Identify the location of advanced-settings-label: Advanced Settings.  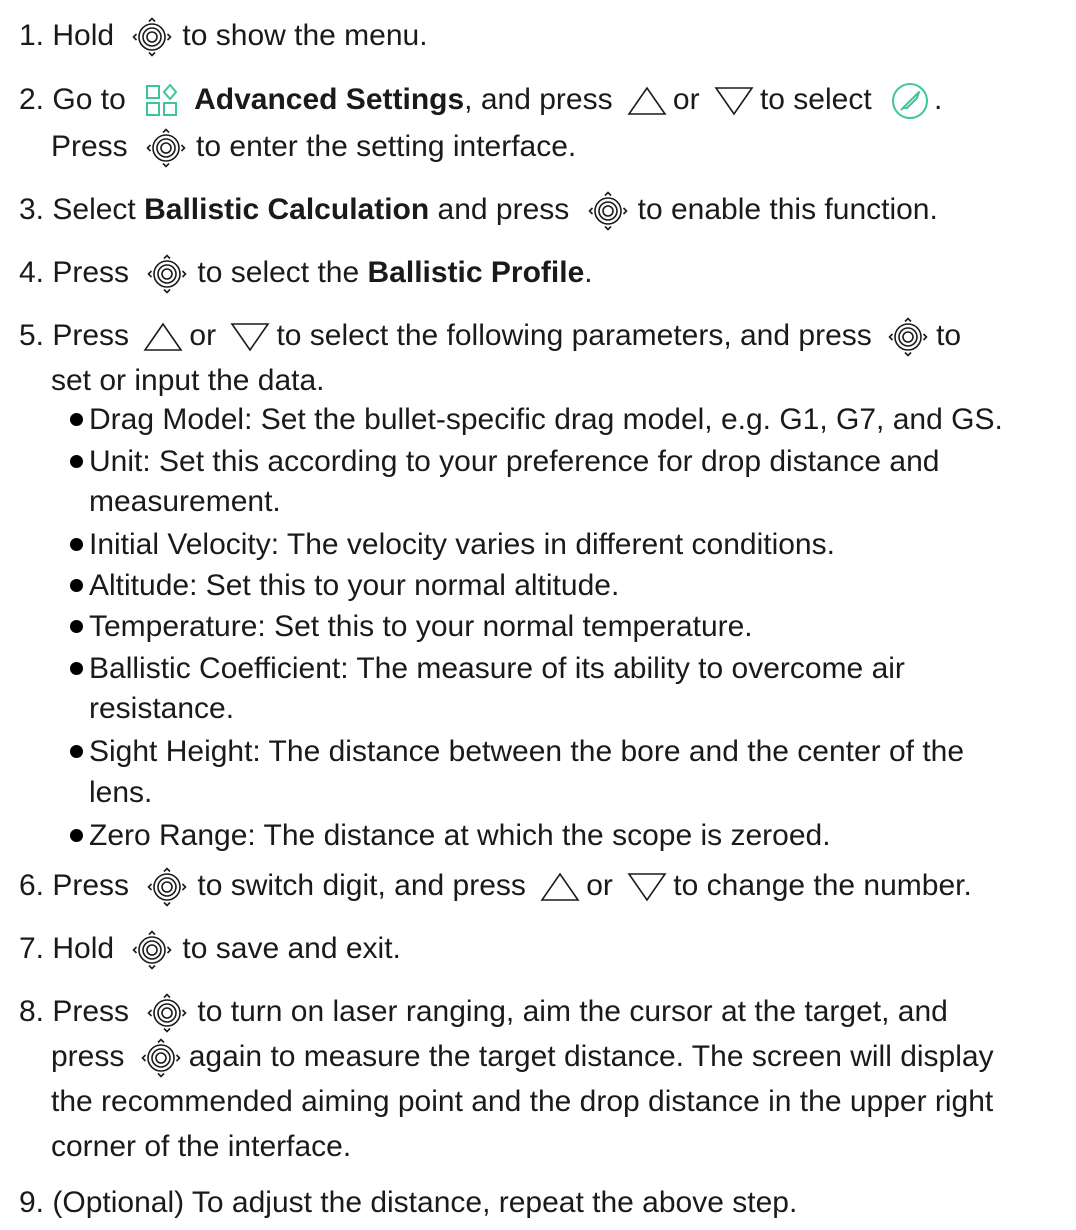
(329, 99).